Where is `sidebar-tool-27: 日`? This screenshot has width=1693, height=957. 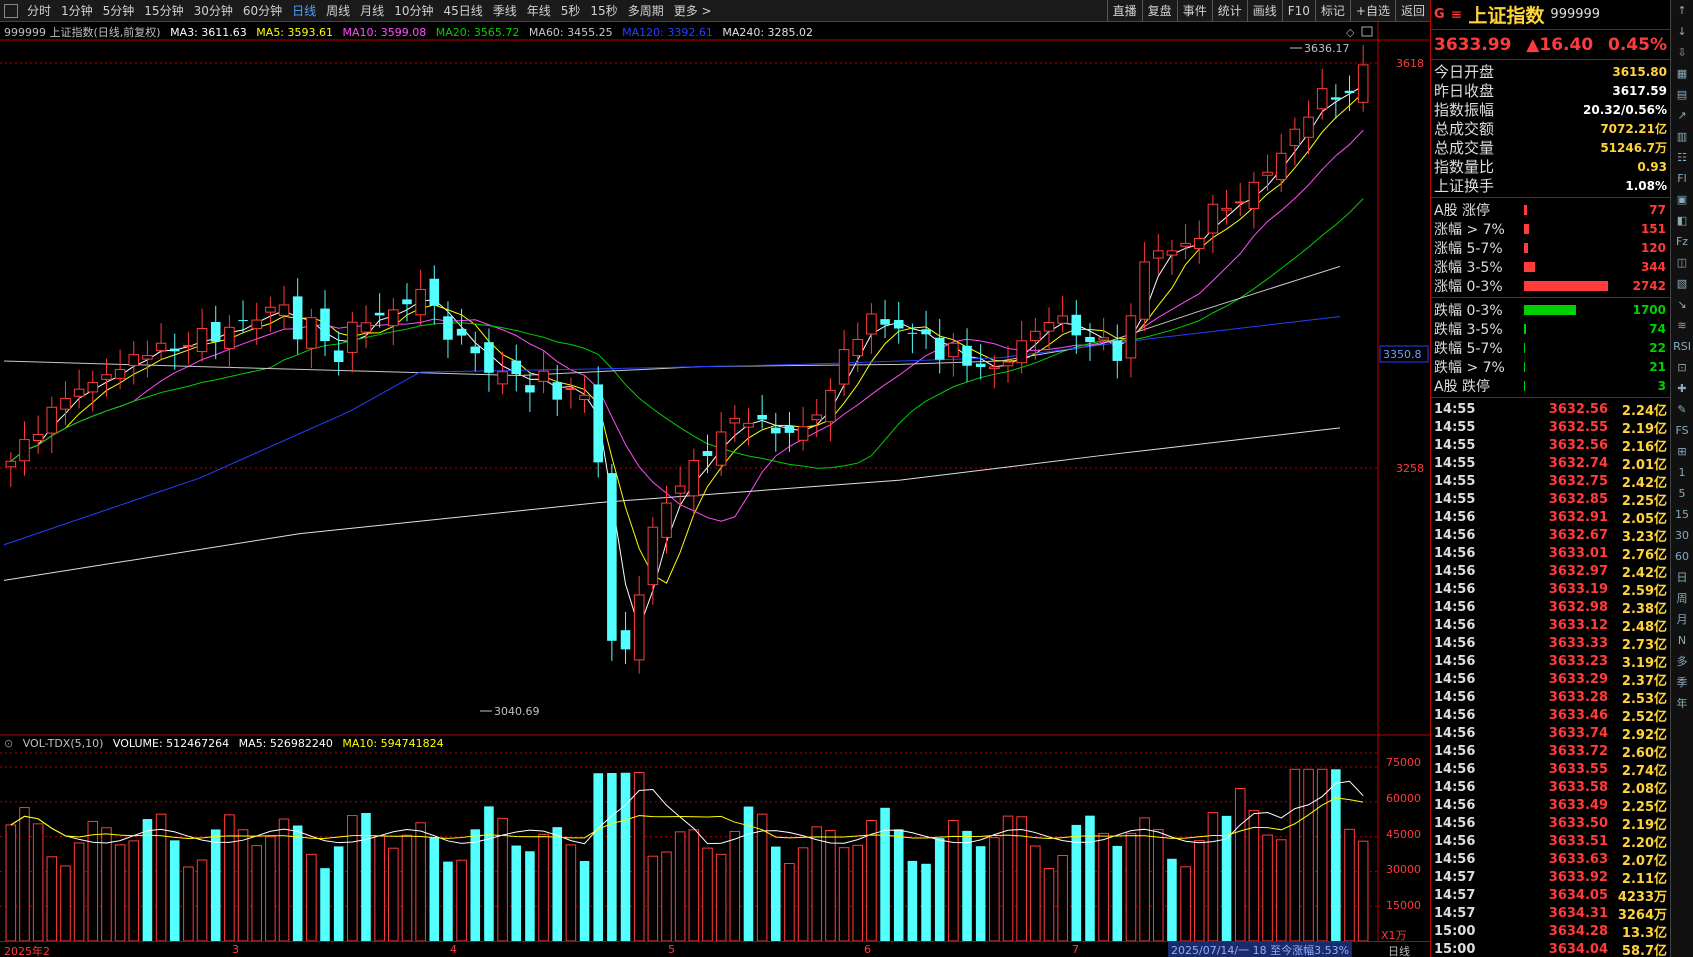
sidebar-tool-27: 日 is located at coordinates (1682, 577).